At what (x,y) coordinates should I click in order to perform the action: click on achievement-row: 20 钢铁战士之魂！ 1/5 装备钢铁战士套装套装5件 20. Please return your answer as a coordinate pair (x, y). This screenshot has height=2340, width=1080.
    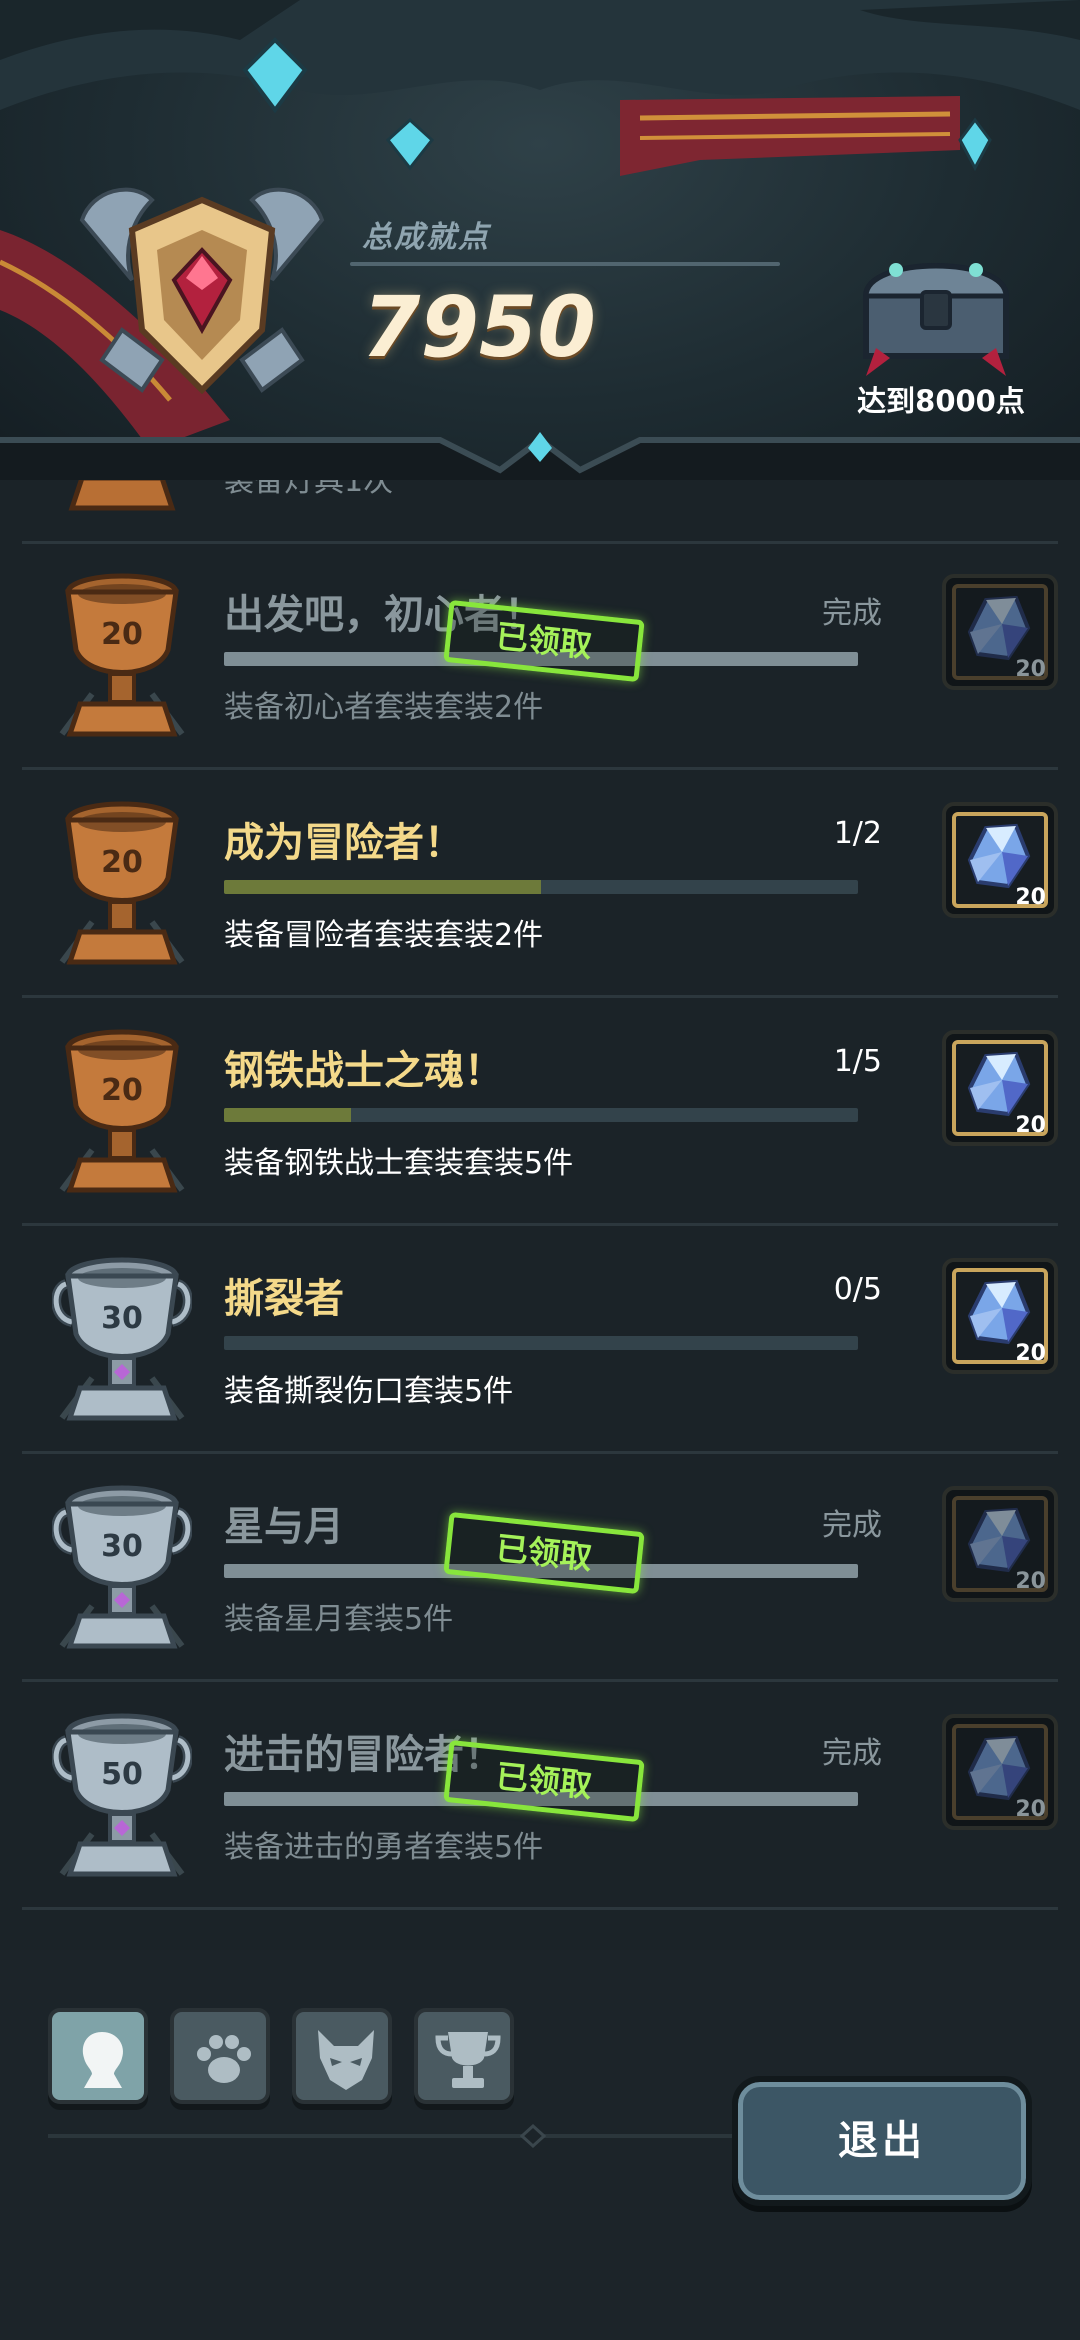
    Looking at the image, I should click on (540, 1113).